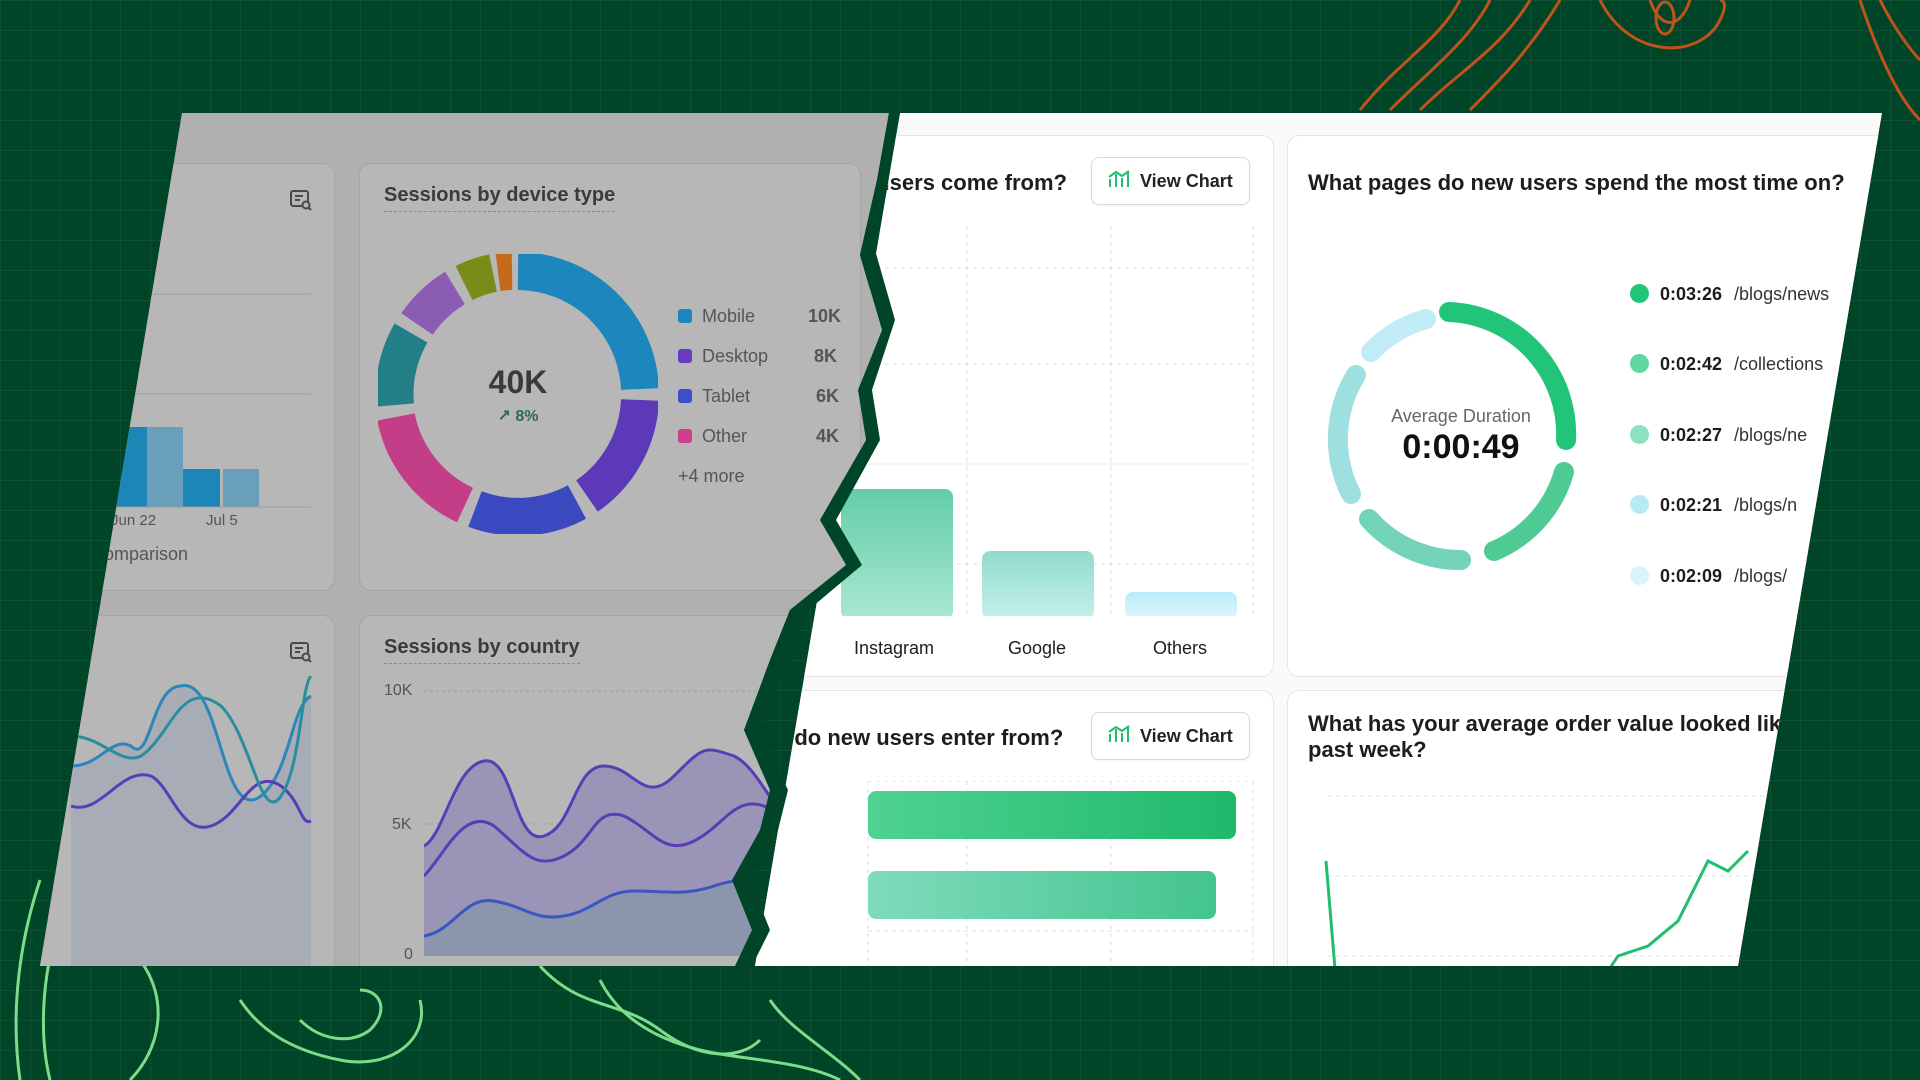  I want to click on row-path: /collections, so click(1779, 364).